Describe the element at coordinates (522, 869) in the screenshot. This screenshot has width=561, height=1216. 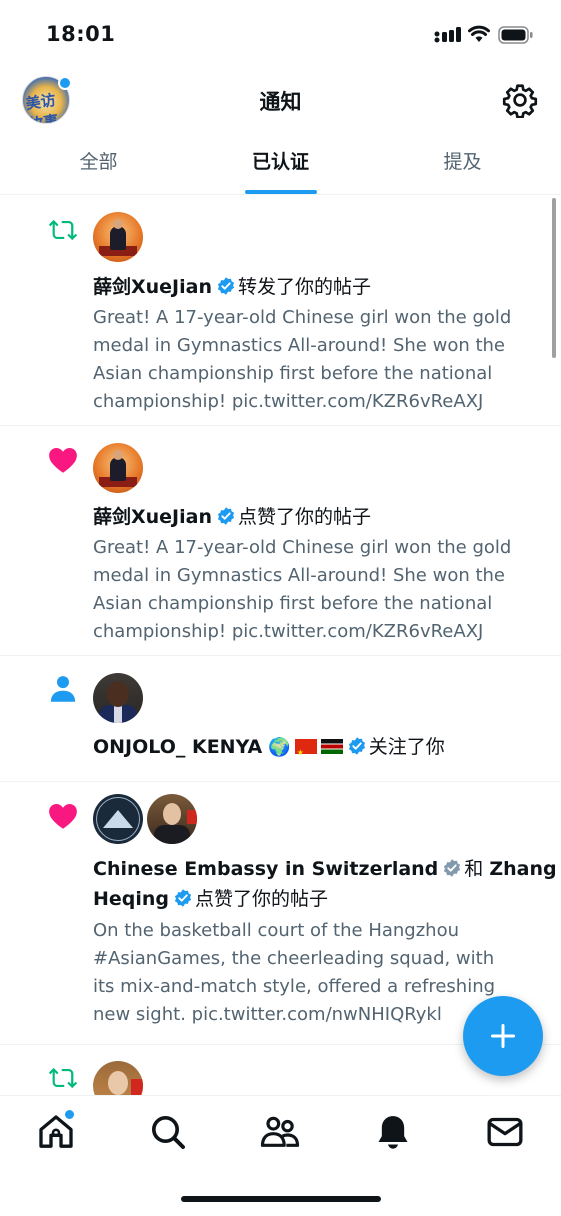
I see `actor-name: Zhang` at that location.